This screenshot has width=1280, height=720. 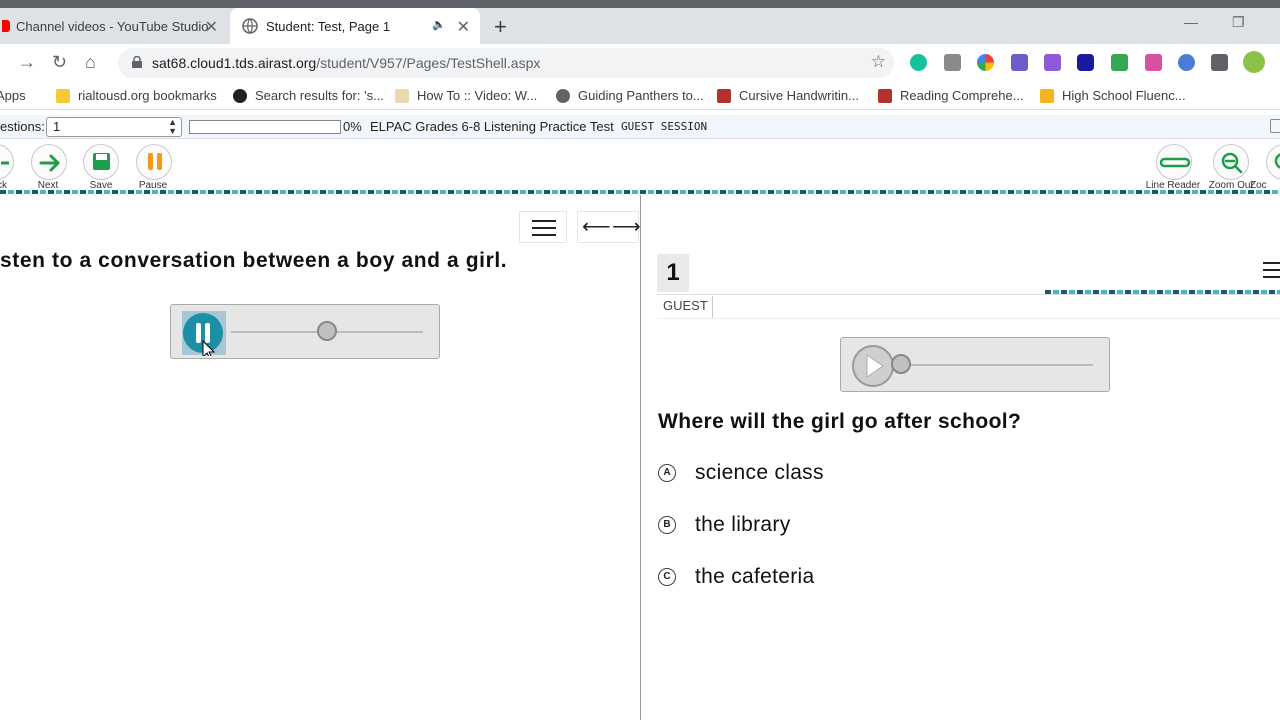 What do you see at coordinates (90, 62) in the screenshot?
I see `home-icon: ⌂` at bounding box center [90, 62].